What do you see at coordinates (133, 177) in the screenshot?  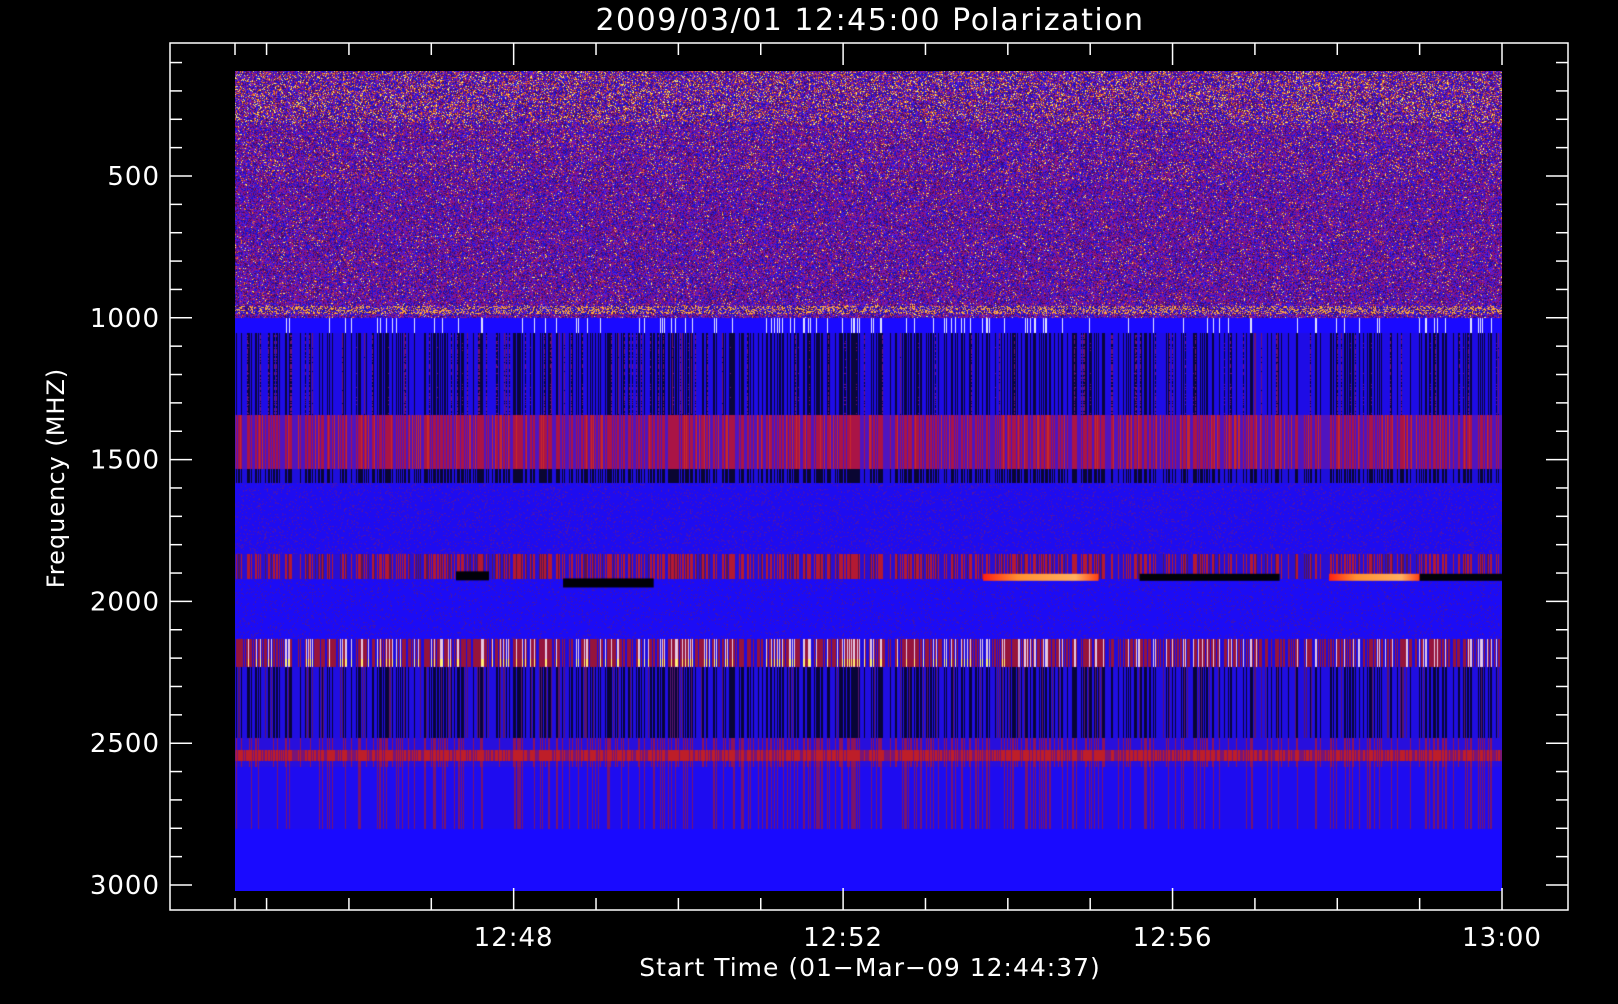 I see `y-tick-label: 500` at bounding box center [133, 177].